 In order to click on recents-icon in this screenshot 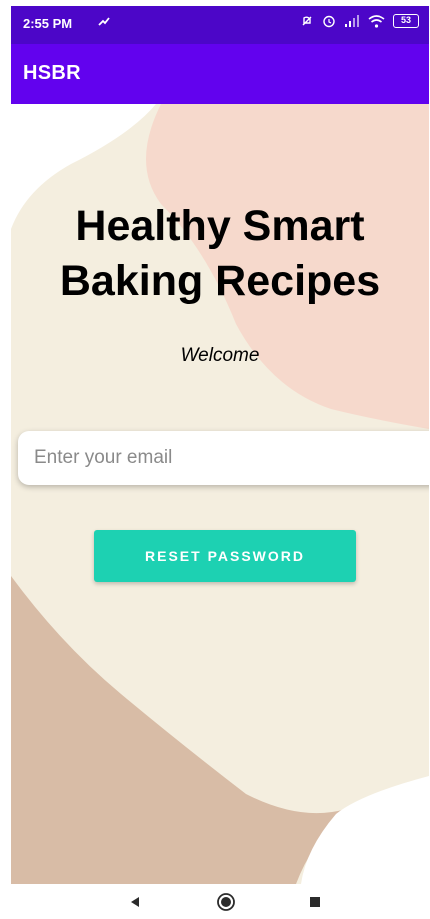, I will do `click(315, 902)`.